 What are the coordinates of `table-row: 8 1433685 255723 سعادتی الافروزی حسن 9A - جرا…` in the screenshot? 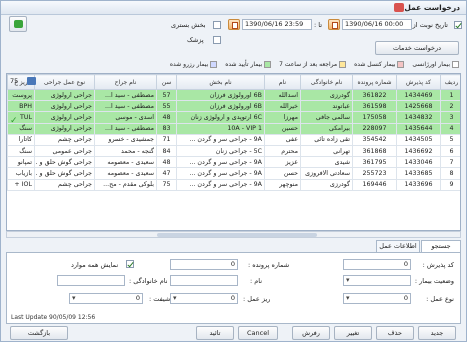 It's located at (233, 173).